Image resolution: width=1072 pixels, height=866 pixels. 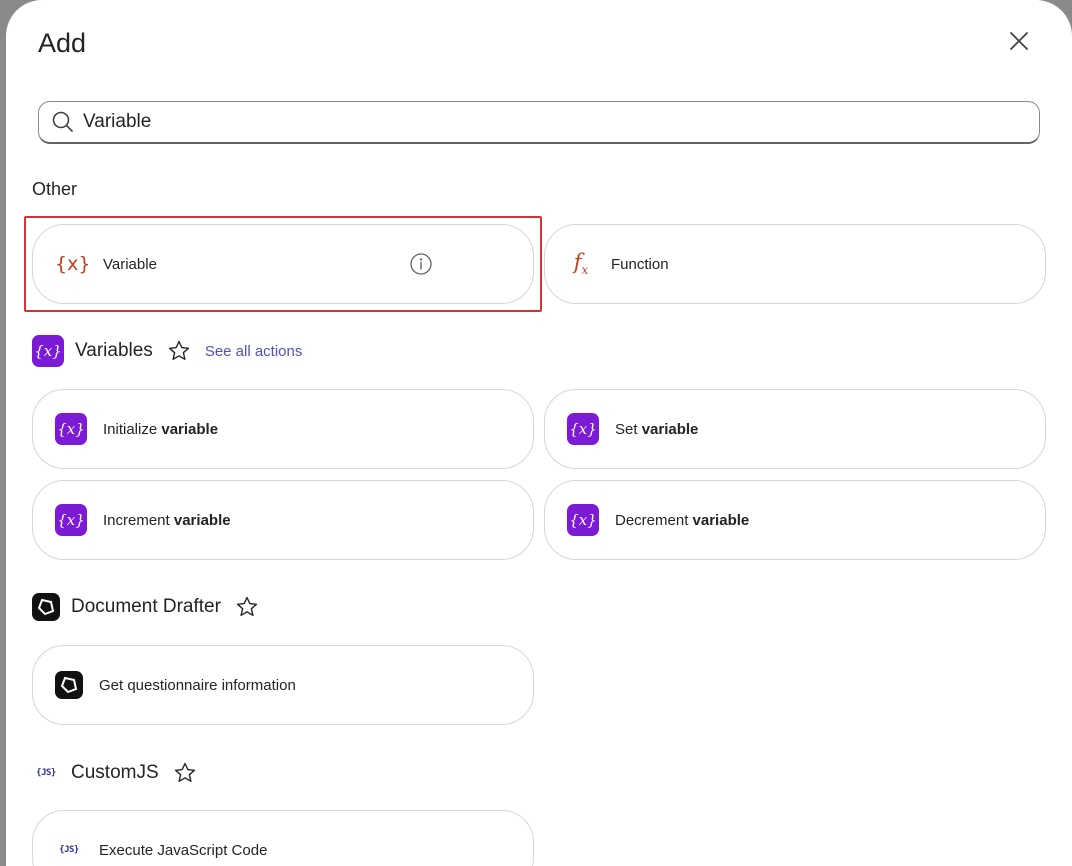 I want to click on card-get-questionnaire-information: Get questionnaire information, so click(x=283, y=685).